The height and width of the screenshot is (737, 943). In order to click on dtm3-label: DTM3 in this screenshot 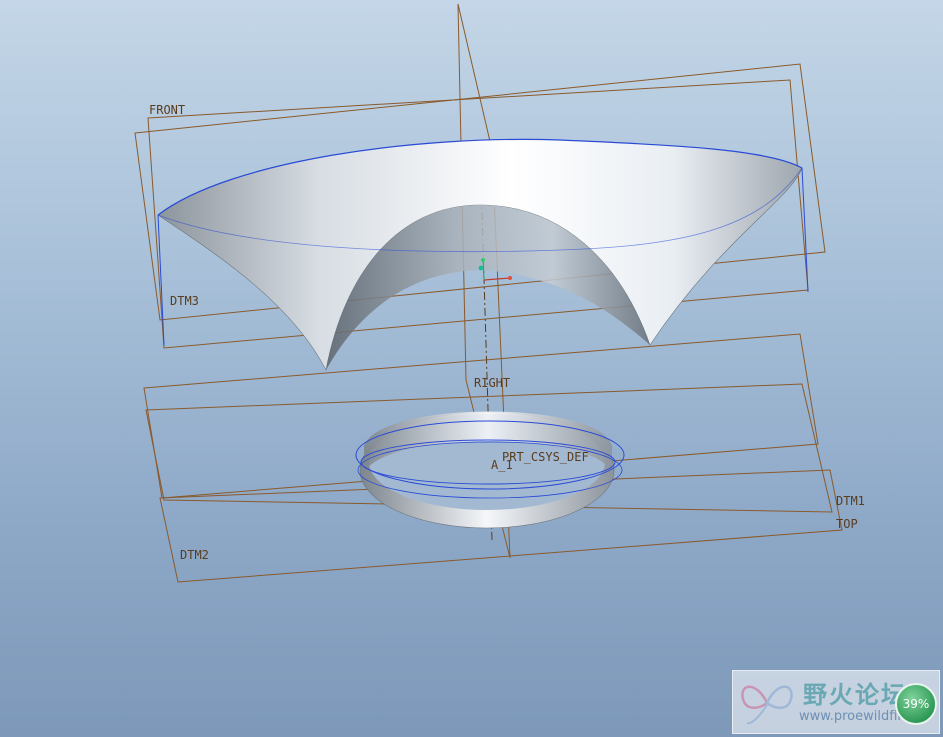, I will do `click(184, 301)`.